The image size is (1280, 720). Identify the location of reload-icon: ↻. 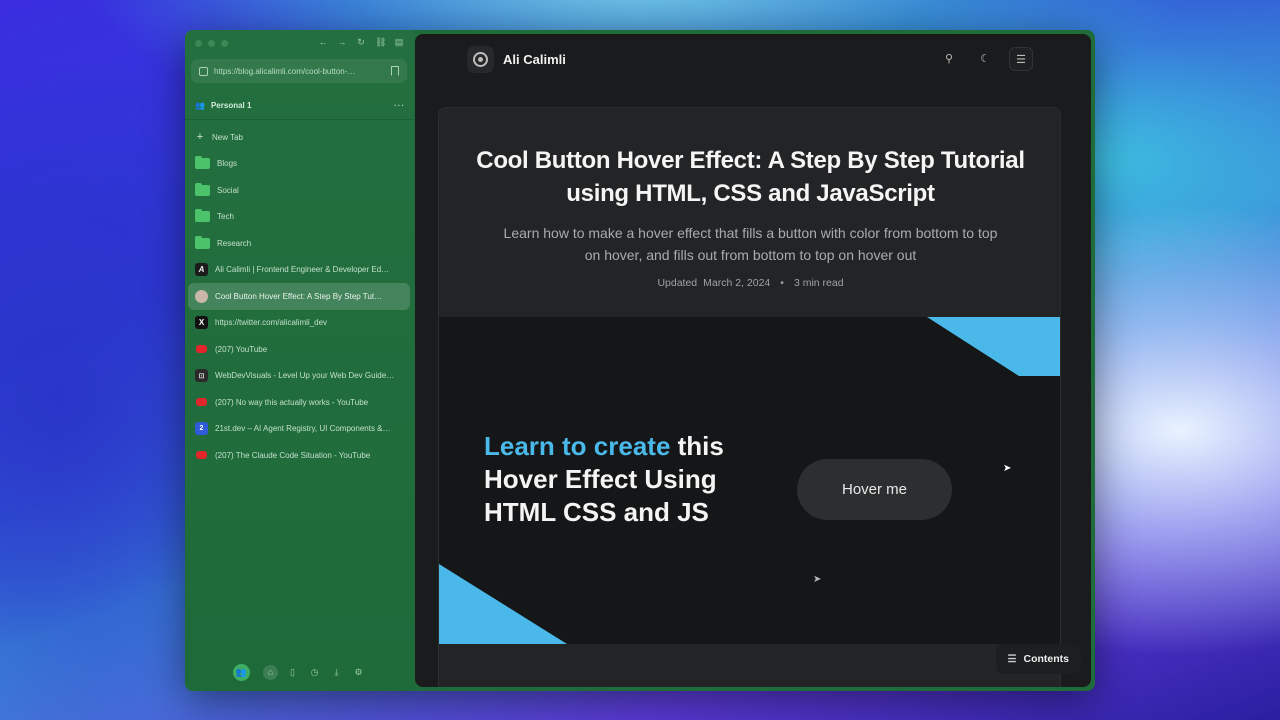
(361, 42).